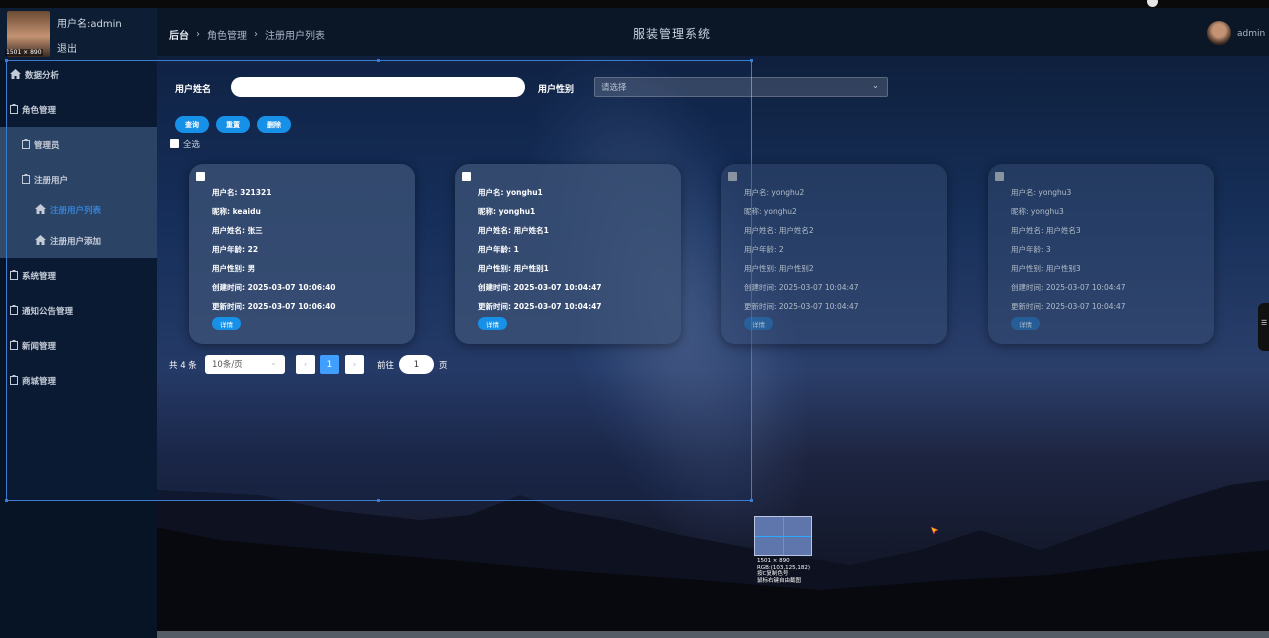 Image resolution: width=1269 pixels, height=638 pixels. I want to click on card-realname: 用户姓名: 用户姓名2, so click(779, 230).